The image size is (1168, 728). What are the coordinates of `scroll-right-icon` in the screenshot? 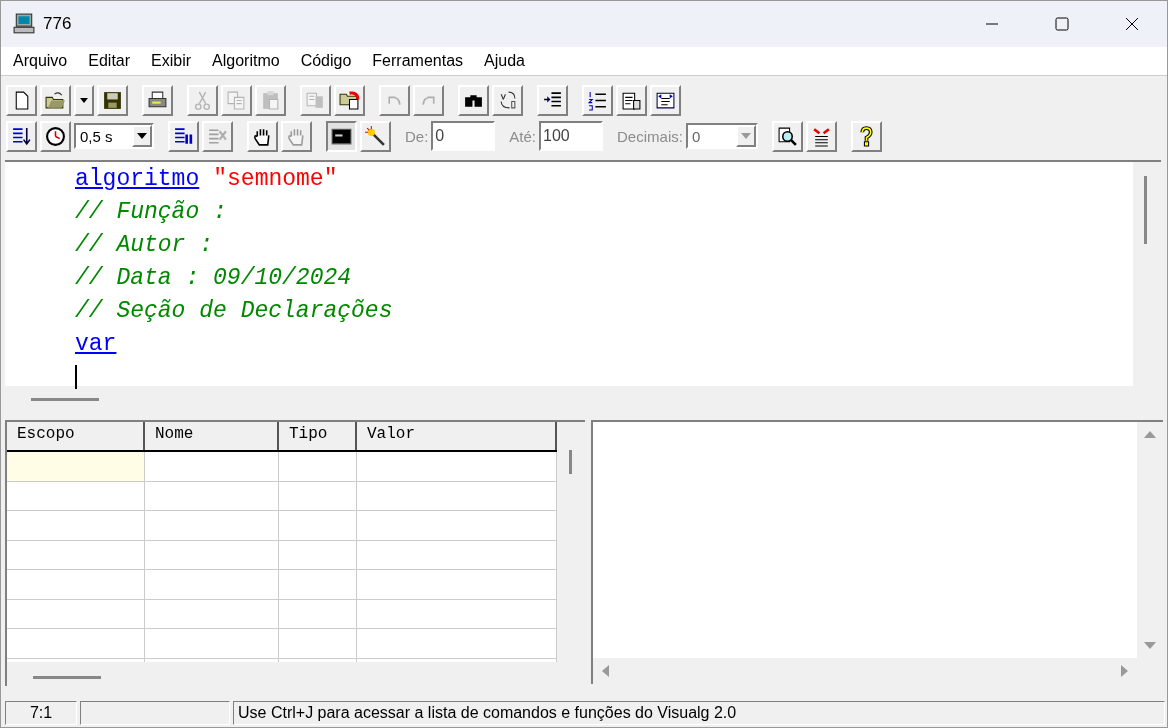 It's located at (1125, 671).